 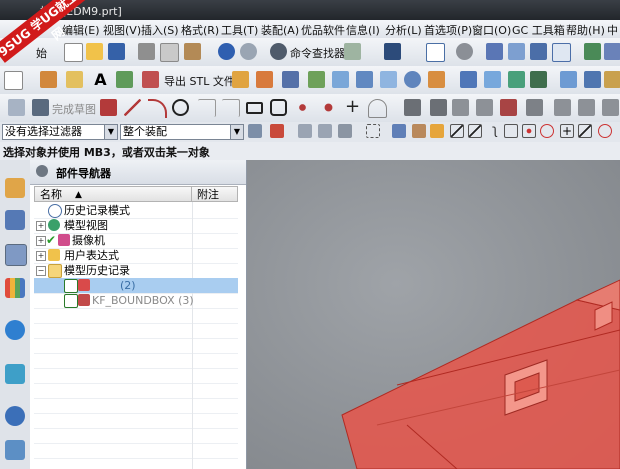 I want to click on fillet-icon, so click(x=207, y=108).